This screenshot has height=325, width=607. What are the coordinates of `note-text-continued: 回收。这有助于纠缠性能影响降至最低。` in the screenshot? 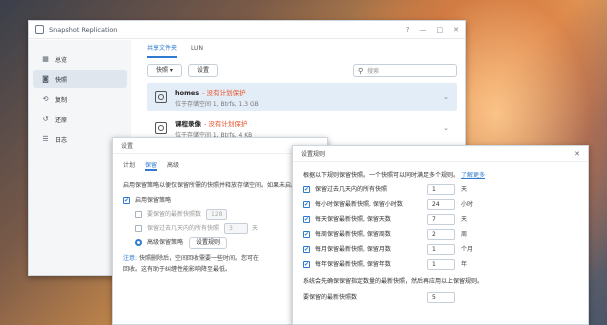 It's located at (177, 269).